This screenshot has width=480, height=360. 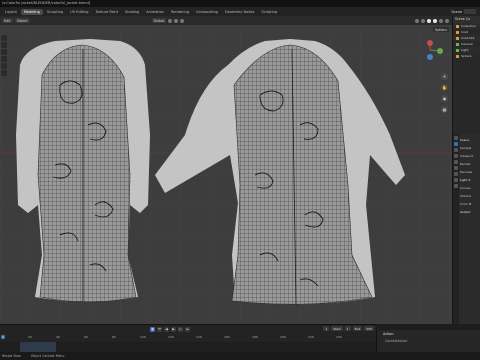 I want to click on object-tab-icon, so click(x=456, y=174).